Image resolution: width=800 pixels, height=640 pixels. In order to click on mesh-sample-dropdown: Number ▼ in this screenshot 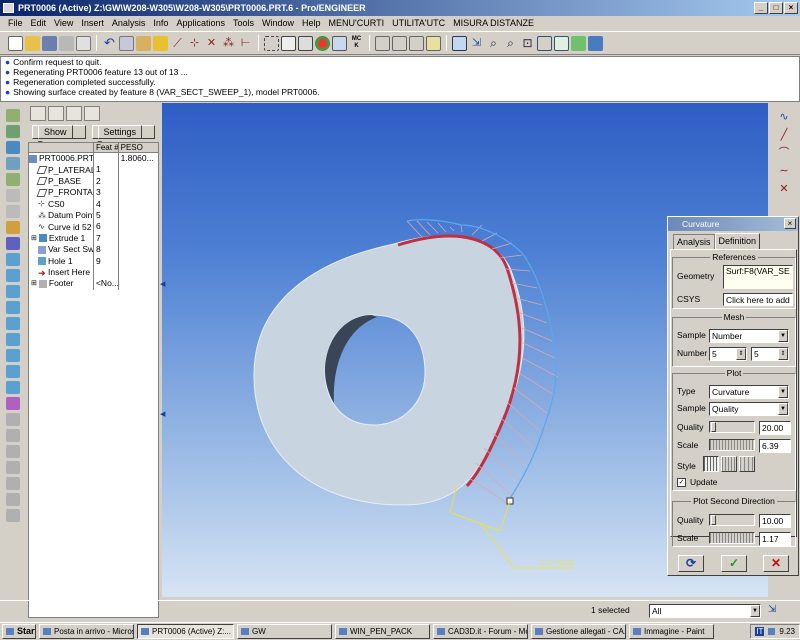, I will do `click(749, 336)`.